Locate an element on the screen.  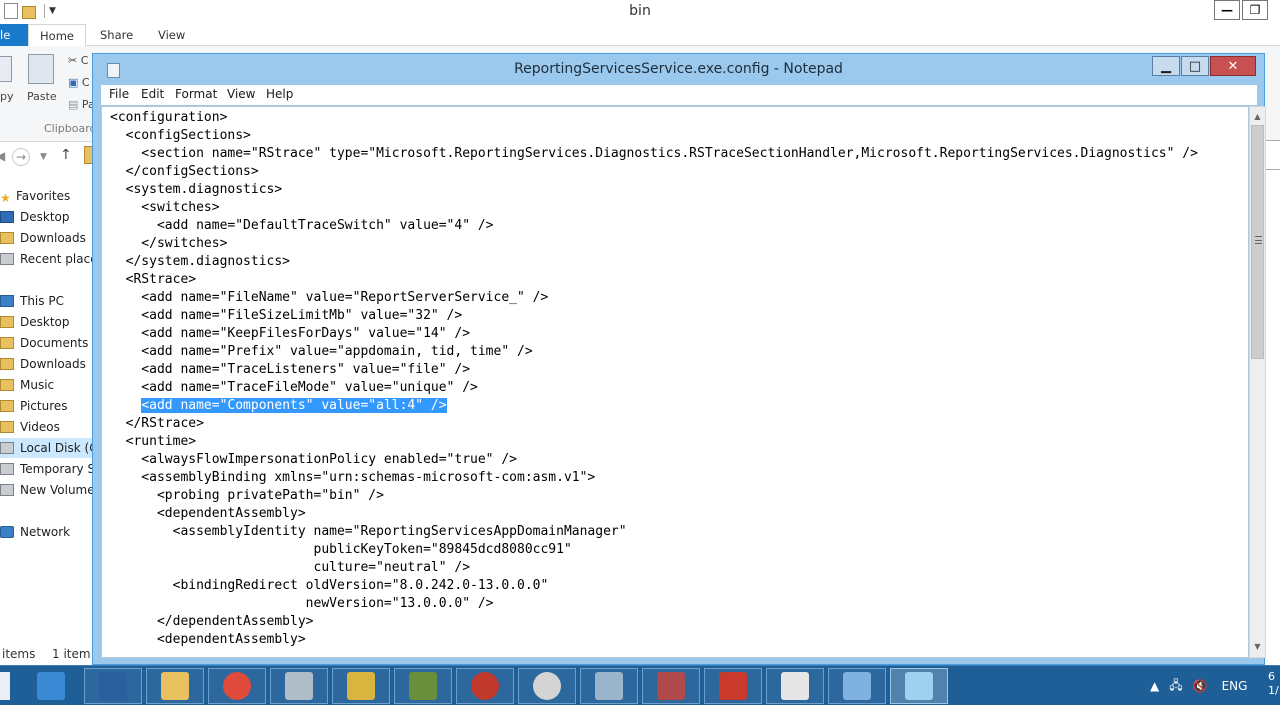
close-button: ✕ is located at coordinates (1233, 66).